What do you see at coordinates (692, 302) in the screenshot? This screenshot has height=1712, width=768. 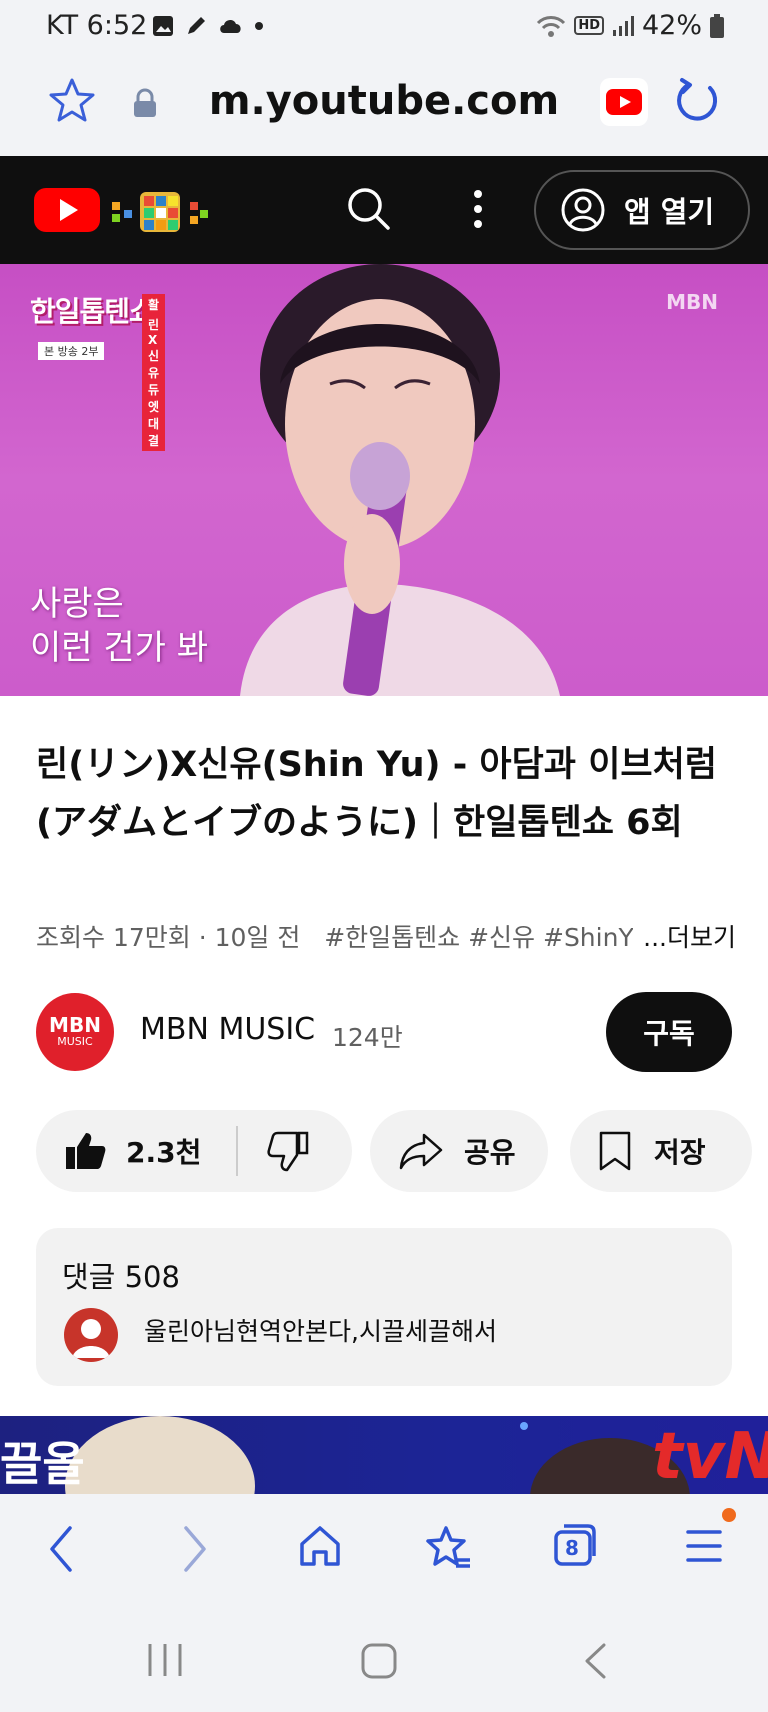 I see `broadcaster-watermark: MBN` at bounding box center [692, 302].